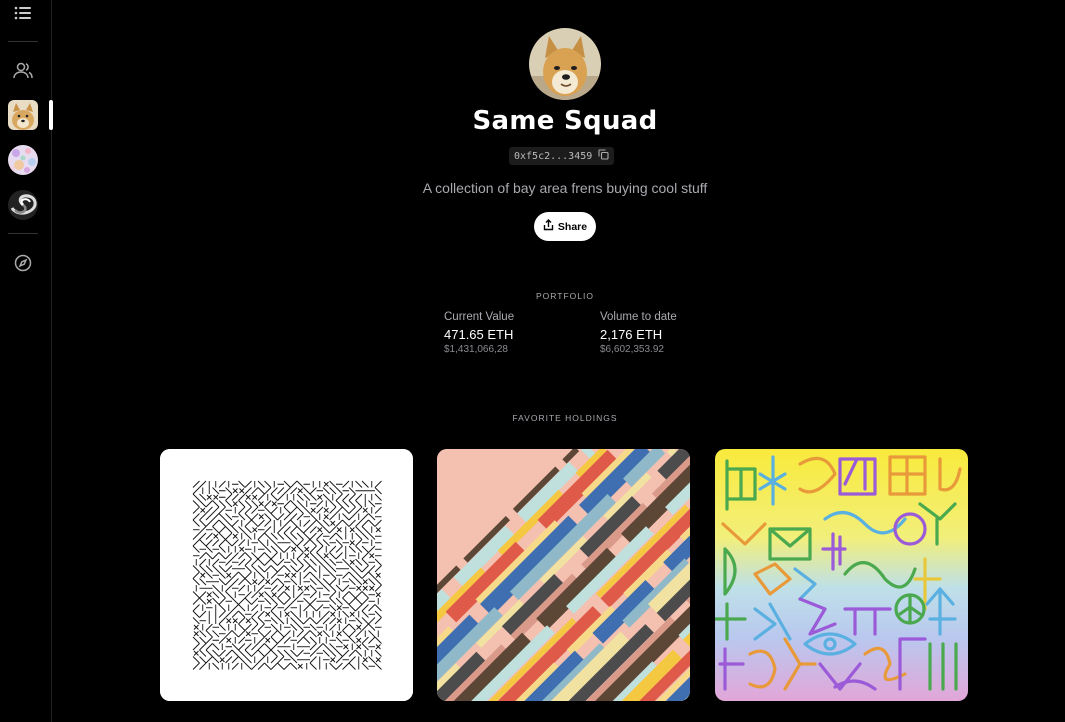 This screenshot has width=1065, height=722. Describe the element at coordinates (23, 263) in the screenshot. I see `compass-icon` at that location.